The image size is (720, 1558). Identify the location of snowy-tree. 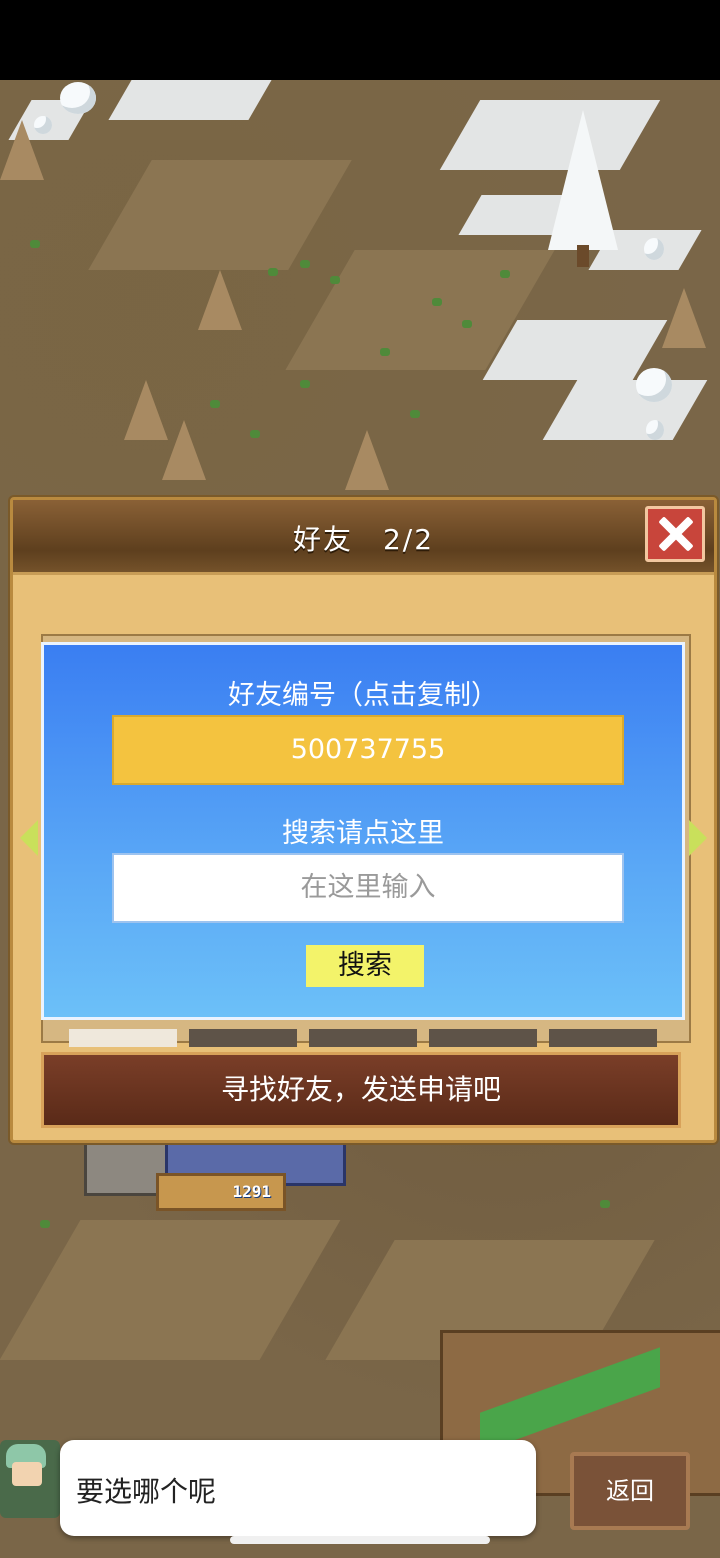
(583, 180).